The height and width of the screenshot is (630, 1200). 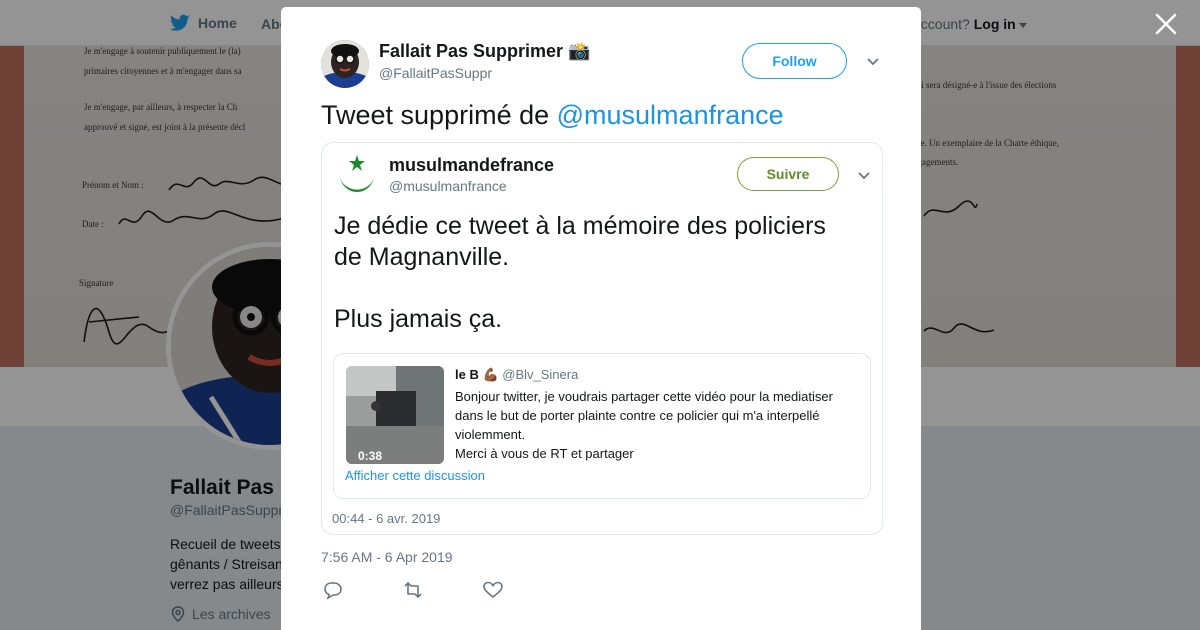 I want to click on tweet-timestamp: 7:56 AM - 6 Apr 2019, so click(x=387, y=557).